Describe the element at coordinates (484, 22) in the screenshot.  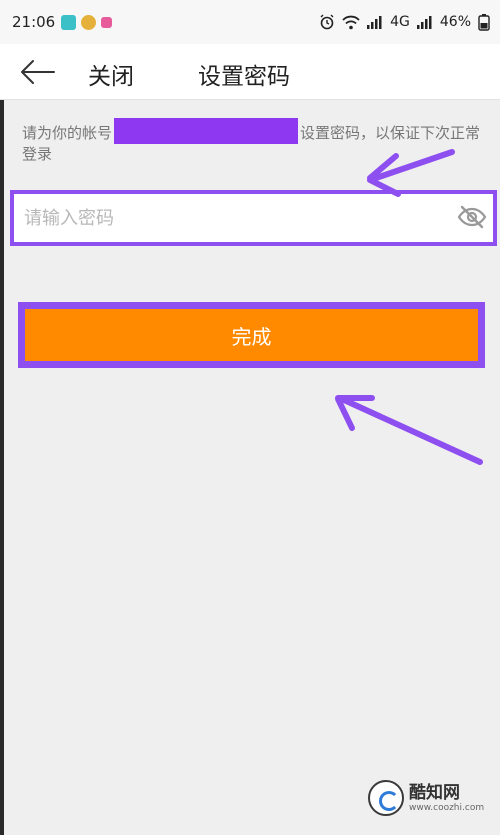
I see `battery-icon` at that location.